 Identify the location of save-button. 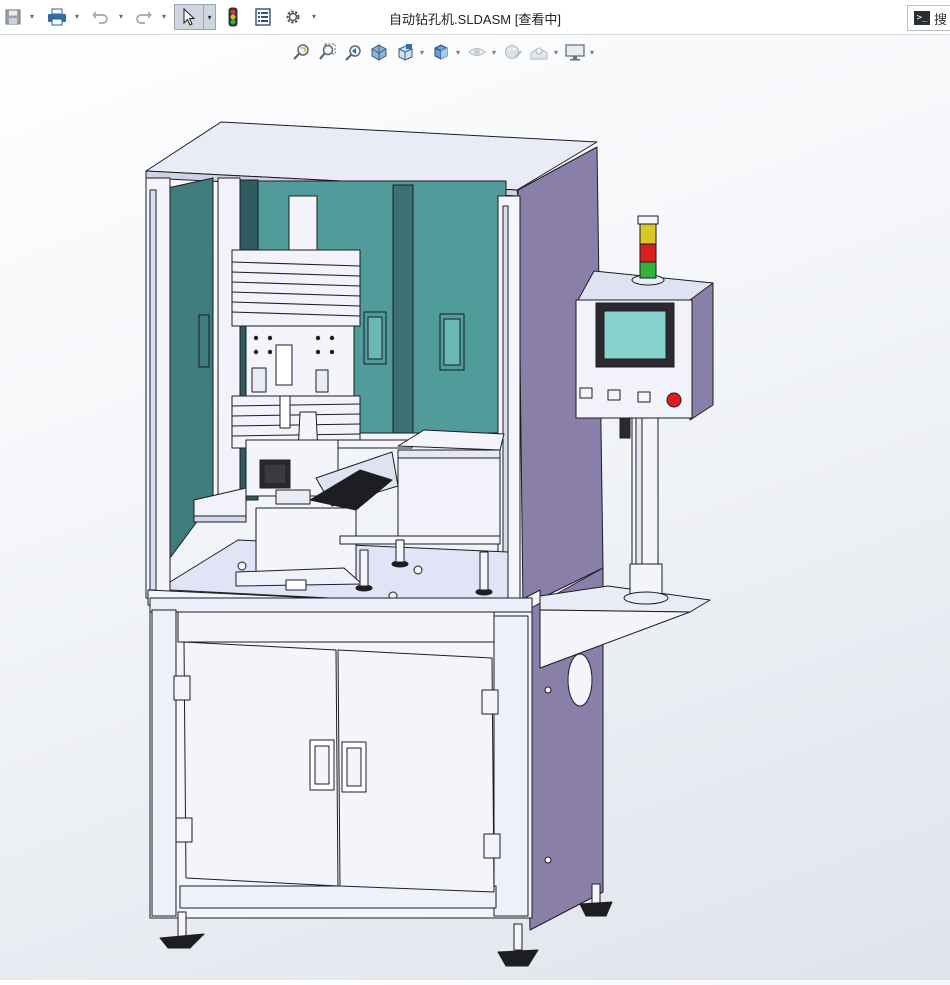
(13, 17).